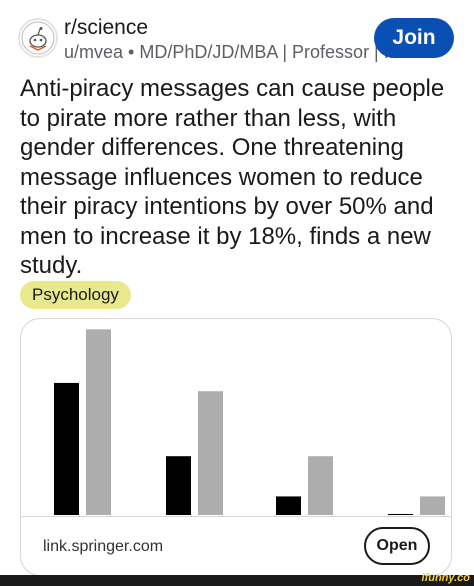  Describe the element at coordinates (445, 578) in the screenshot. I see `watermark-logo: ifunny.co` at that location.